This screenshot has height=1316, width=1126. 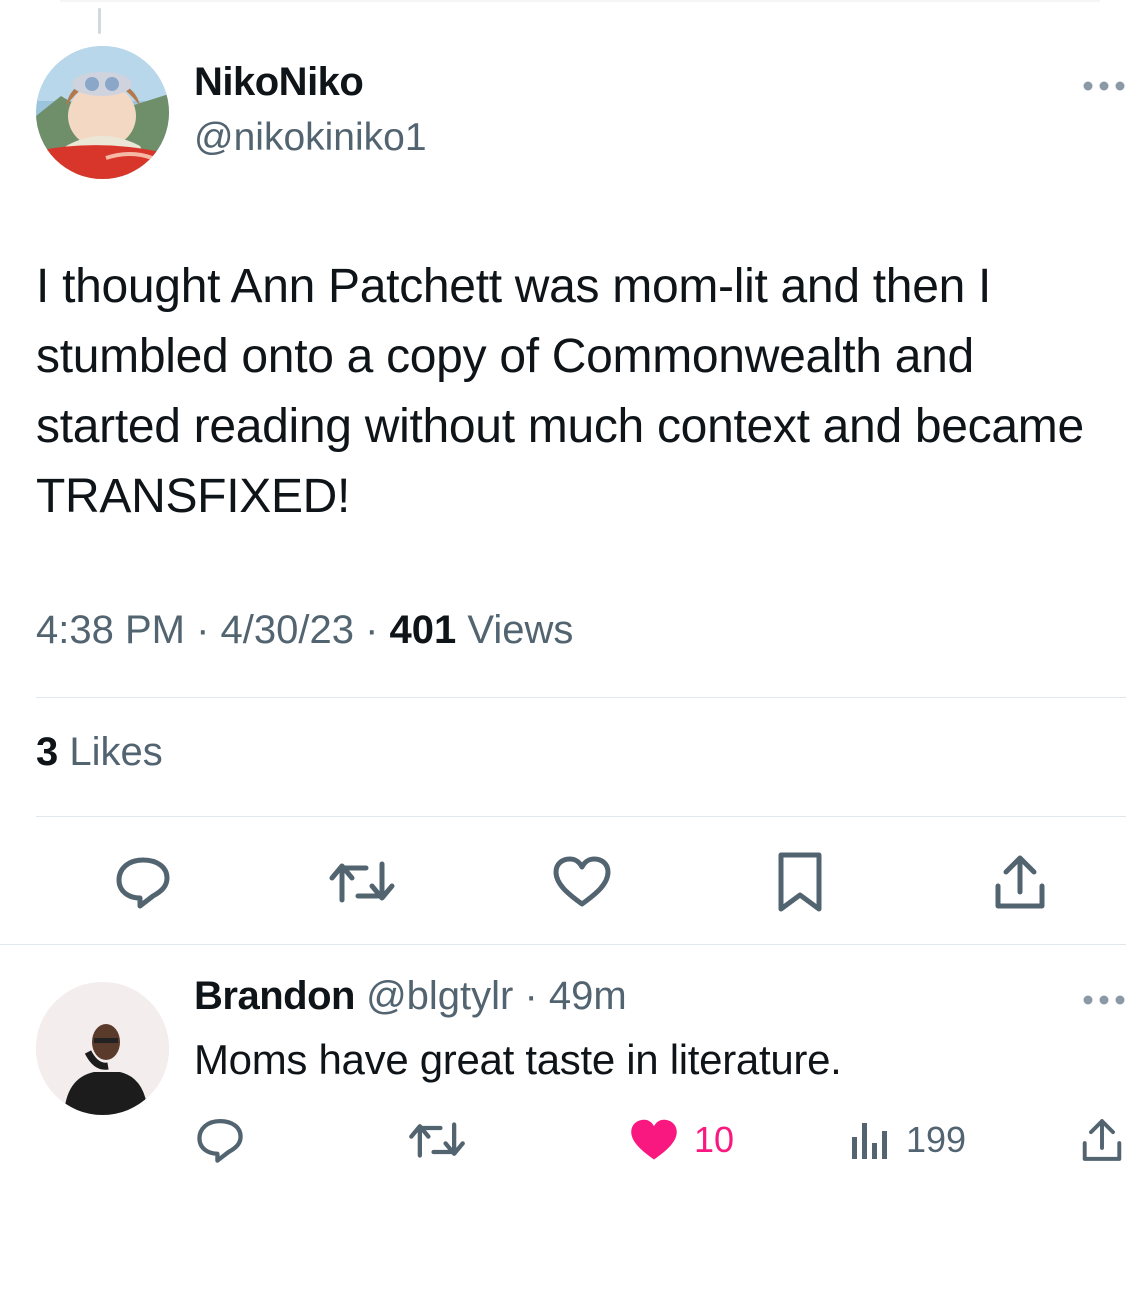 I want to click on avatar-photo, so click(x=102, y=1048).